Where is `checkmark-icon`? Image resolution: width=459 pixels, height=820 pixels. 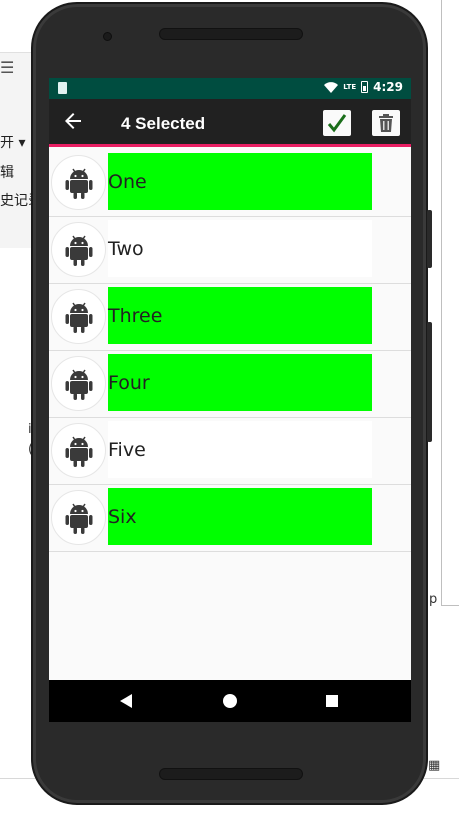
checkmark-icon is located at coordinates (337, 123).